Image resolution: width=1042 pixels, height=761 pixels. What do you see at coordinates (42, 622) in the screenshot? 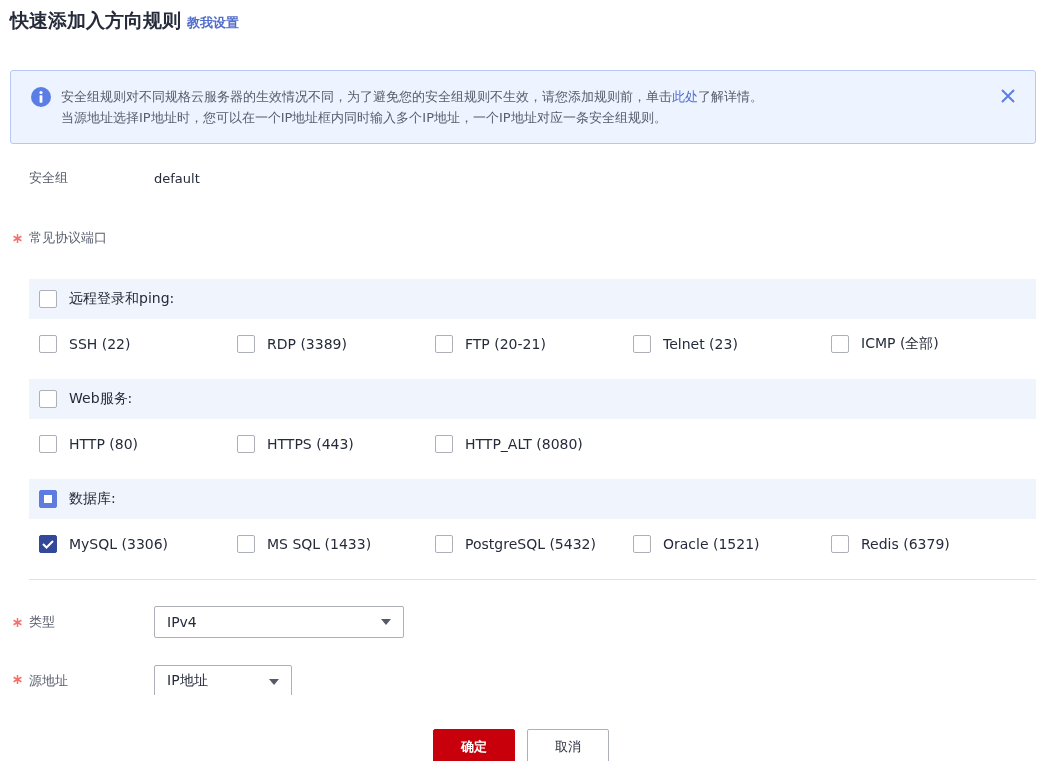
I see `field-label: 类型` at bounding box center [42, 622].